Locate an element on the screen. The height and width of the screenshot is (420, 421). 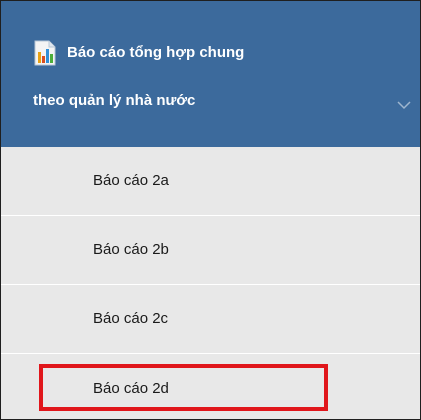
menu-item-label: Báo cáo 2b is located at coordinates (131, 249).